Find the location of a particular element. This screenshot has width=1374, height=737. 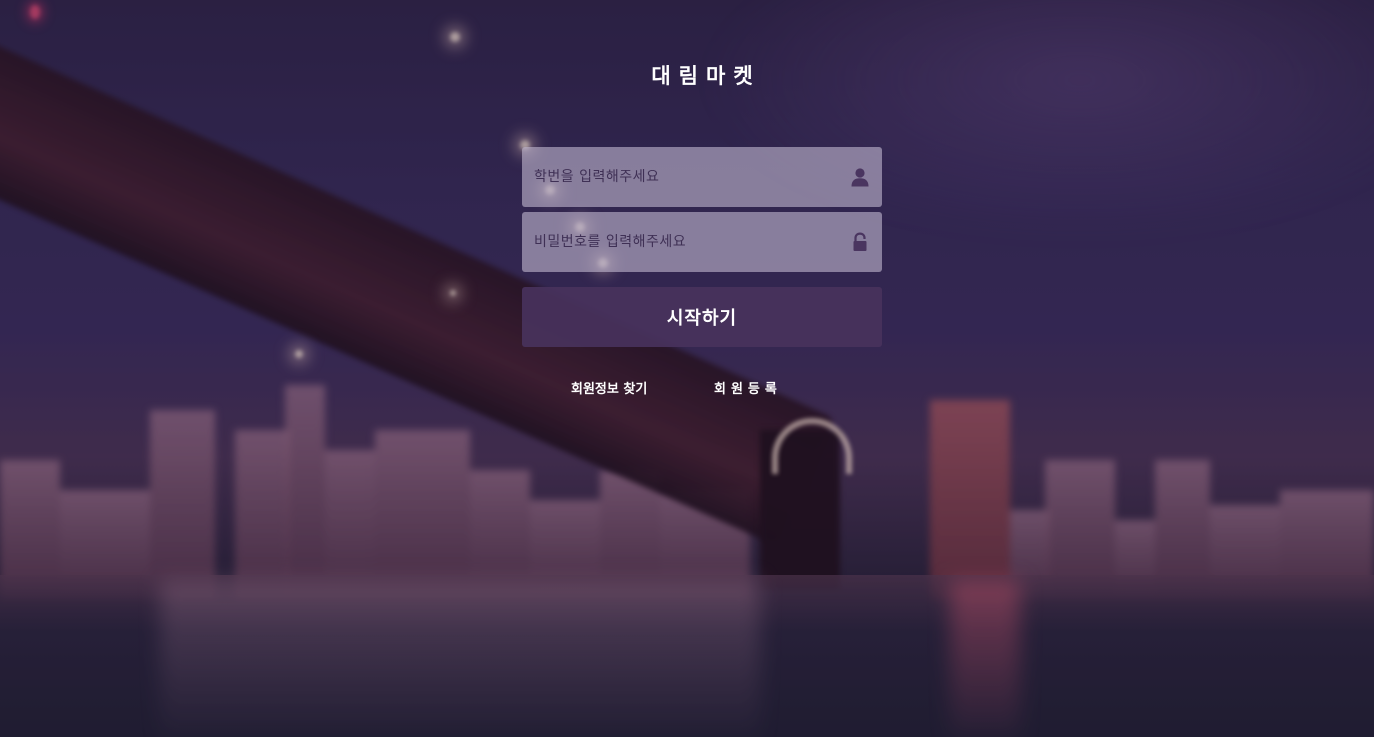

student-id-input is located at coordinates (682, 177).